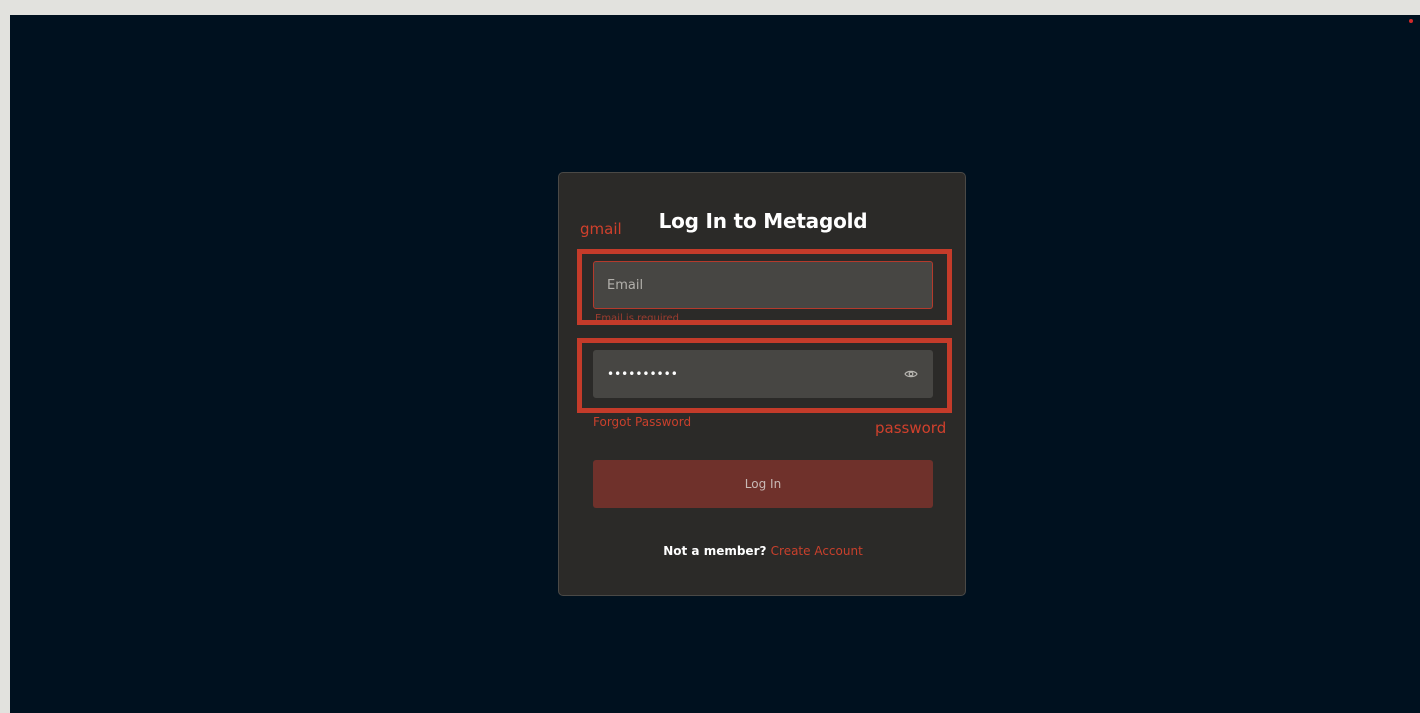 This screenshot has width=1420, height=713. I want to click on login-button: Log In, so click(763, 484).